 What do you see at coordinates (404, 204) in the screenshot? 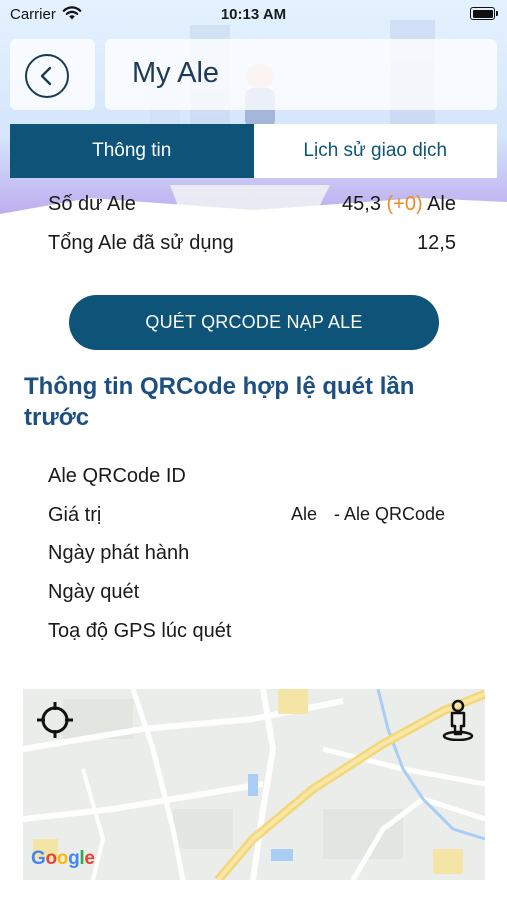
I see `balance-change: (+0)` at bounding box center [404, 204].